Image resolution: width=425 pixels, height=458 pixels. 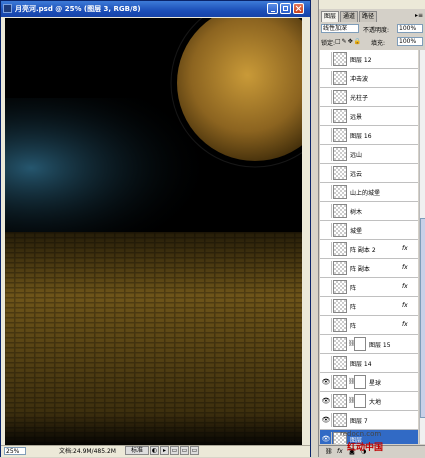 I want to click on layer-name: 图层 7, so click(x=359, y=421).